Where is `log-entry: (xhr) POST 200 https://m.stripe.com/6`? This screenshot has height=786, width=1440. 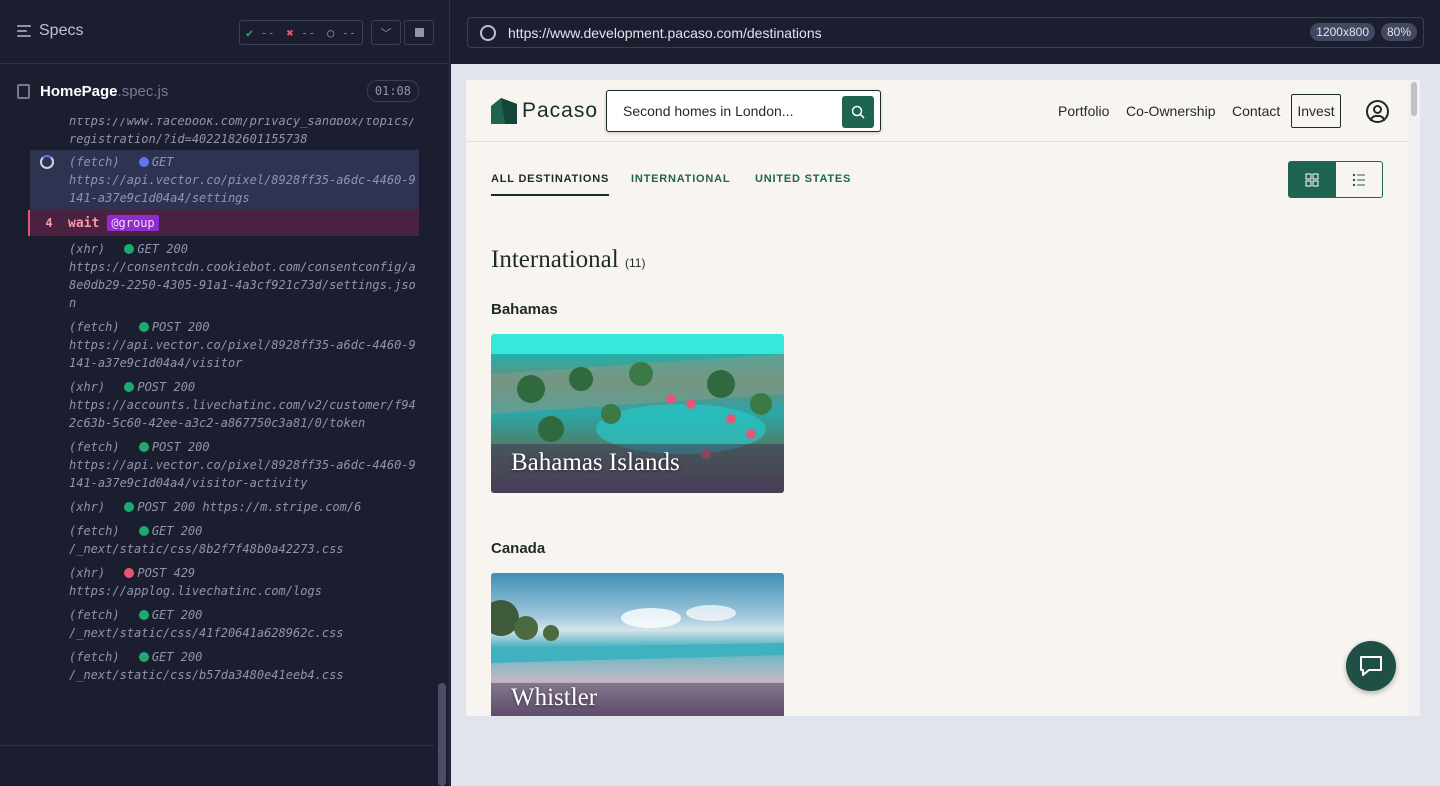 log-entry: (xhr) POST 200 https://m.stripe.com/6 is located at coordinates (224, 506).